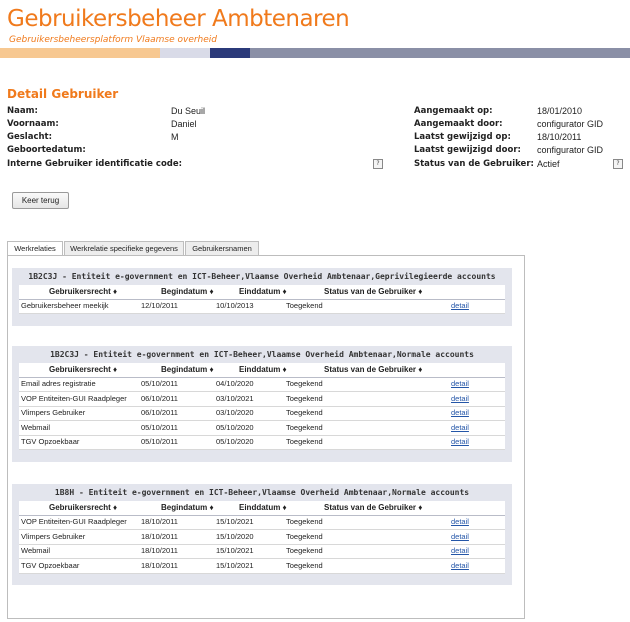 This screenshot has height=622, width=630. I want to click on value-naam: Du Seuil, so click(188, 111).